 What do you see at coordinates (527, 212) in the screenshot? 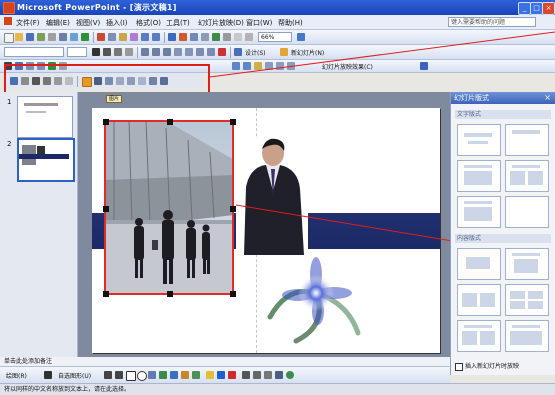
I see `layout-blank` at bounding box center [527, 212].